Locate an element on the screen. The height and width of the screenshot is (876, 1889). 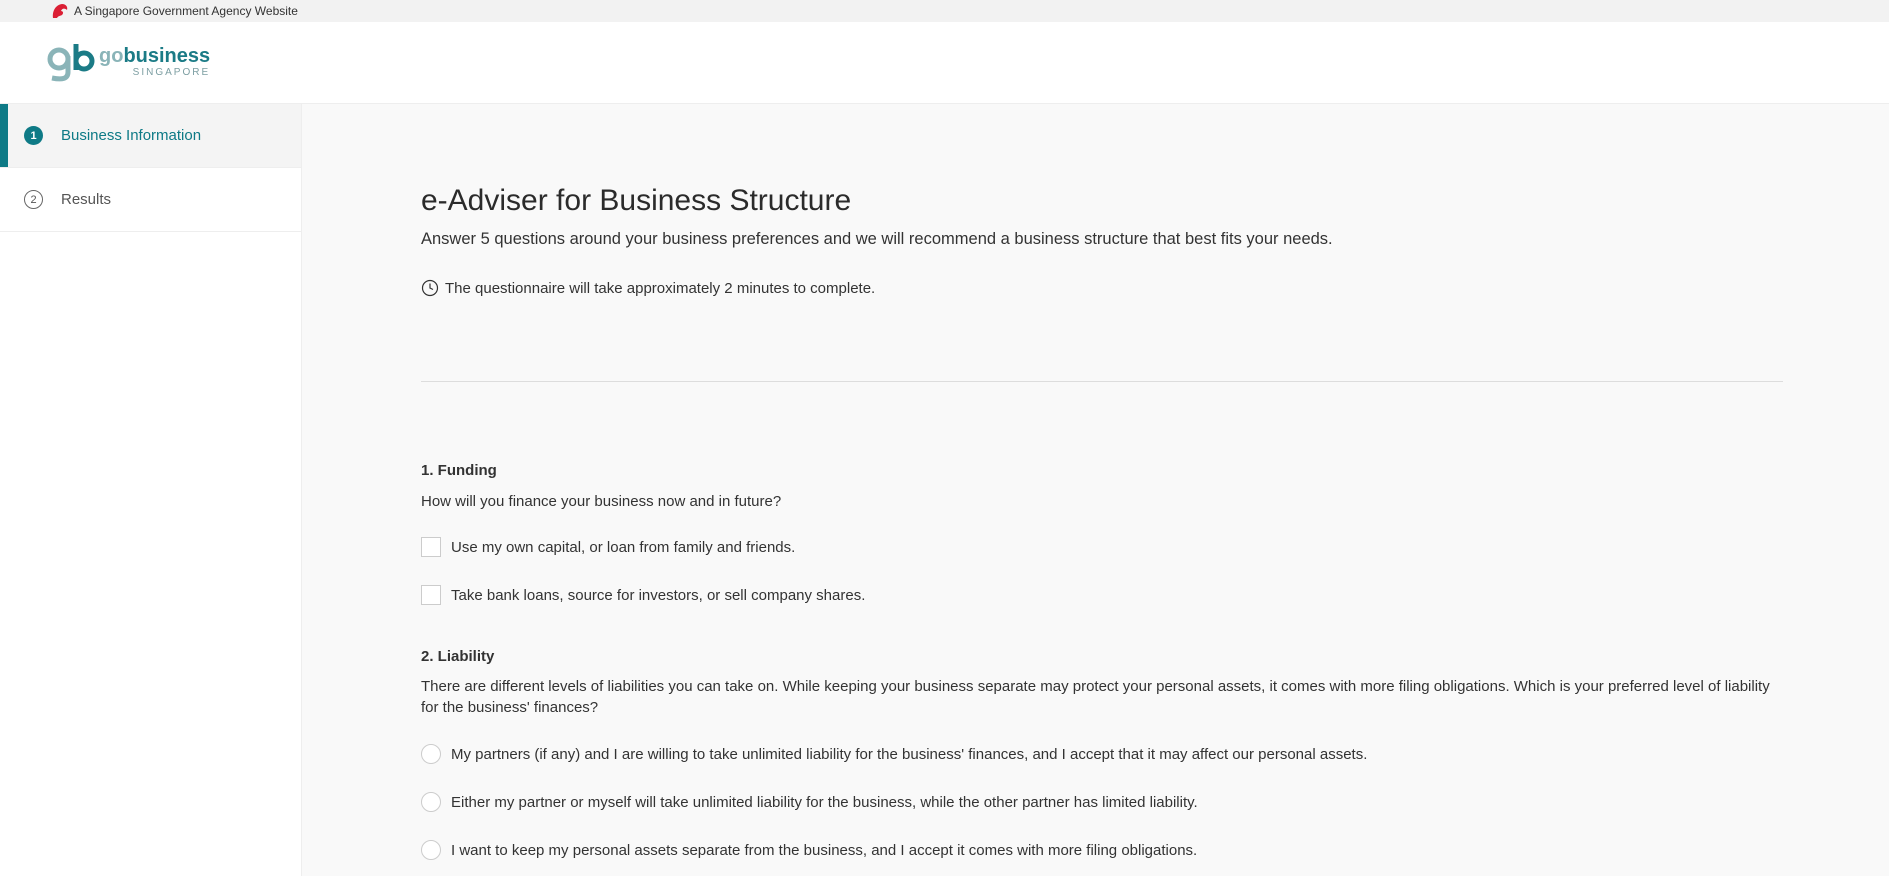
logo-wordmark: gobusiness SINGAPORE is located at coordinates (154, 62).